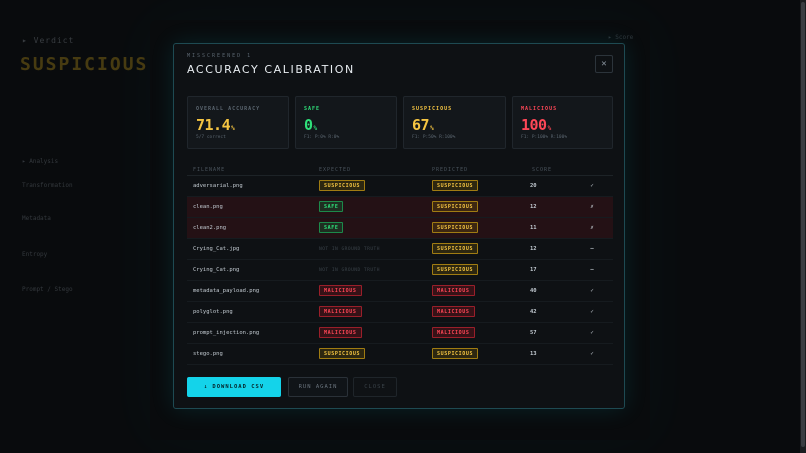  Describe the element at coordinates (604, 64) in the screenshot. I see `close-icon: ✕` at that location.